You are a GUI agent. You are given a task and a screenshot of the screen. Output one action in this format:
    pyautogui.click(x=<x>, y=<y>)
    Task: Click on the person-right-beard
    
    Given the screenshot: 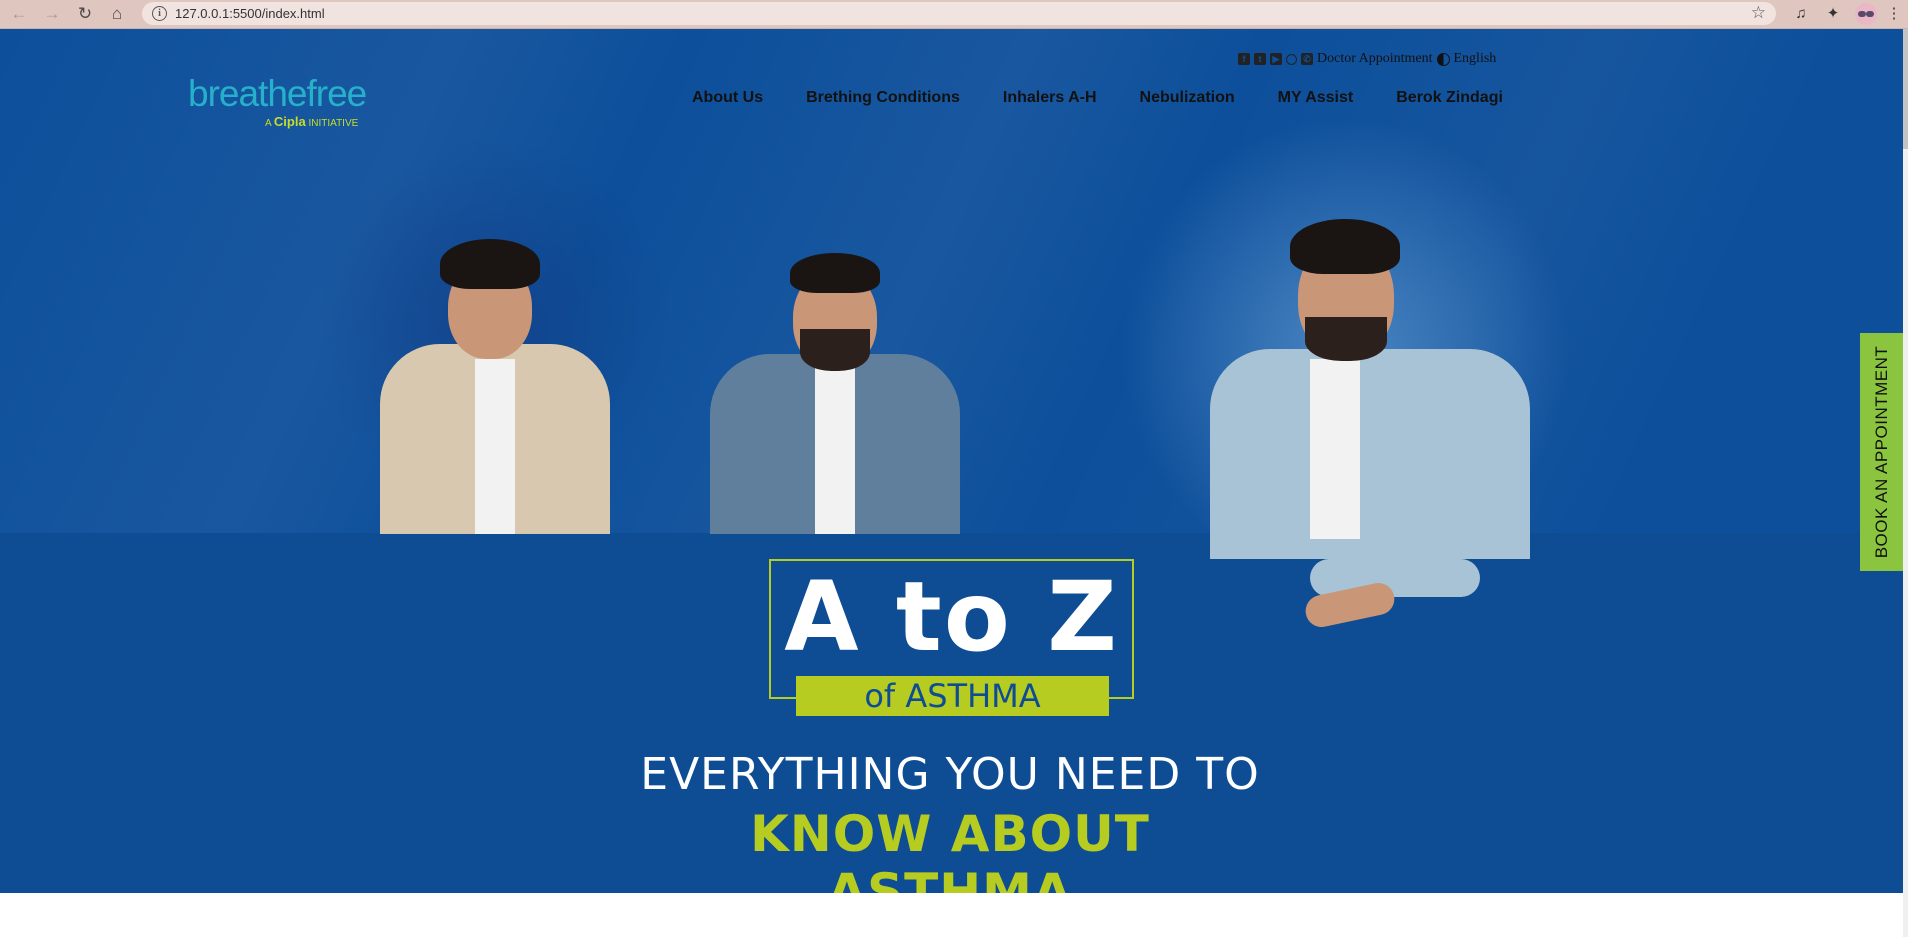 What is the action you would take?
    pyautogui.click(x=1346, y=339)
    